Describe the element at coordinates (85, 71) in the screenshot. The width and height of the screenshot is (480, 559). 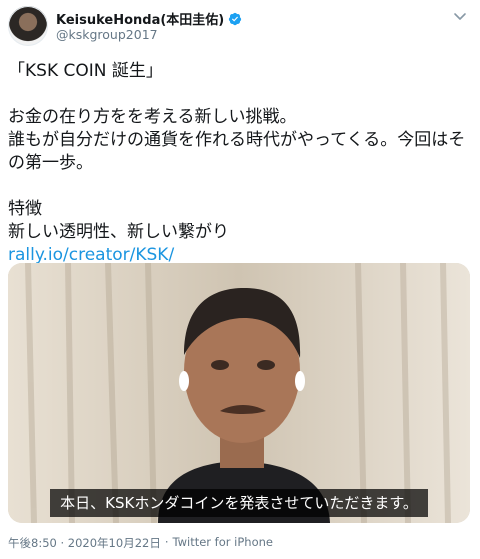
I see `tweet-line-title: 「KSK COIN 誕生」` at that location.